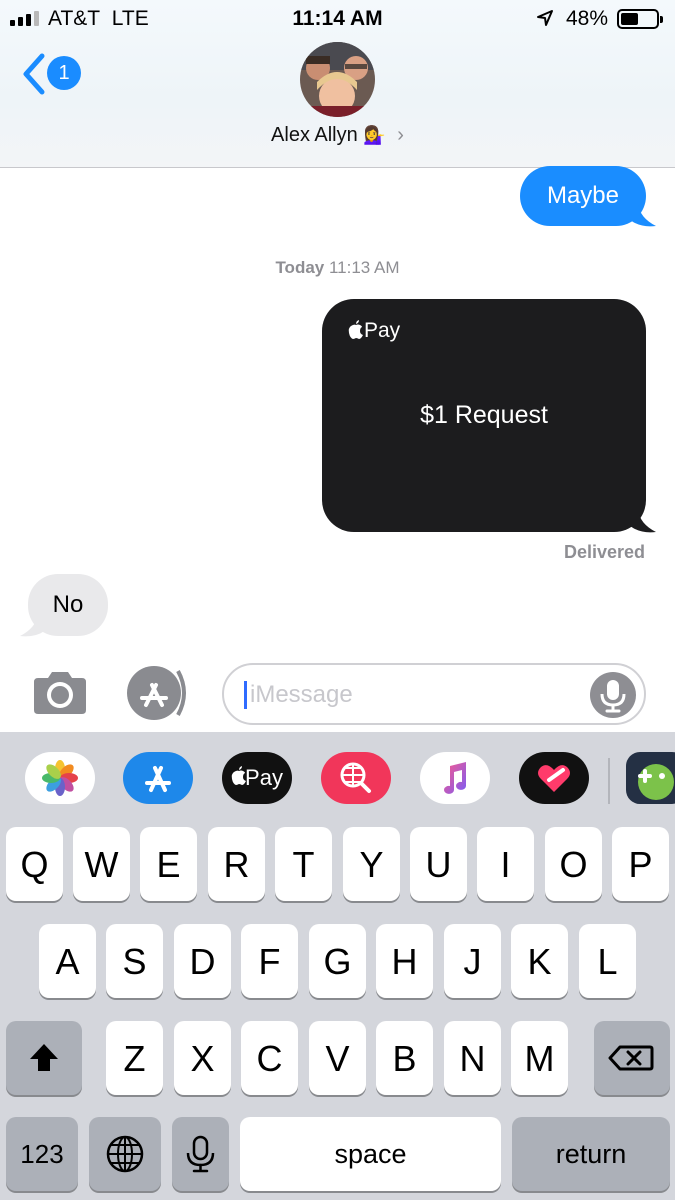 The height and width of the screenshot is (1200, 675). What do you see at coordinates (545, 18) in the screenshot?
I see `location-arrow-icon` at bounding box center [545, 18].